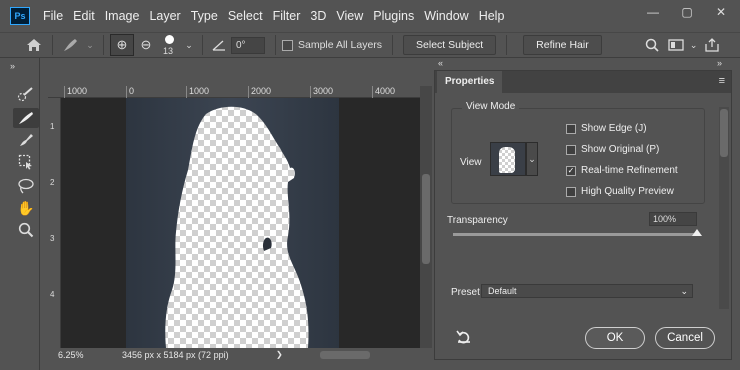 The width and height of the screenshot is (740, 370). I want to click on refine-hair-button: Refine Hair, so click(562, 45).